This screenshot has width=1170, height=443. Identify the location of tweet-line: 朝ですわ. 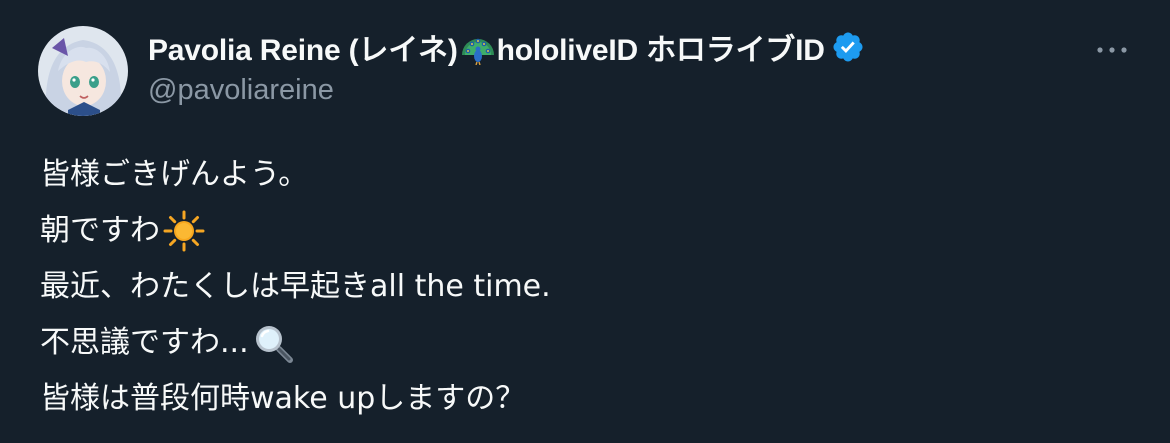
(295, 231).